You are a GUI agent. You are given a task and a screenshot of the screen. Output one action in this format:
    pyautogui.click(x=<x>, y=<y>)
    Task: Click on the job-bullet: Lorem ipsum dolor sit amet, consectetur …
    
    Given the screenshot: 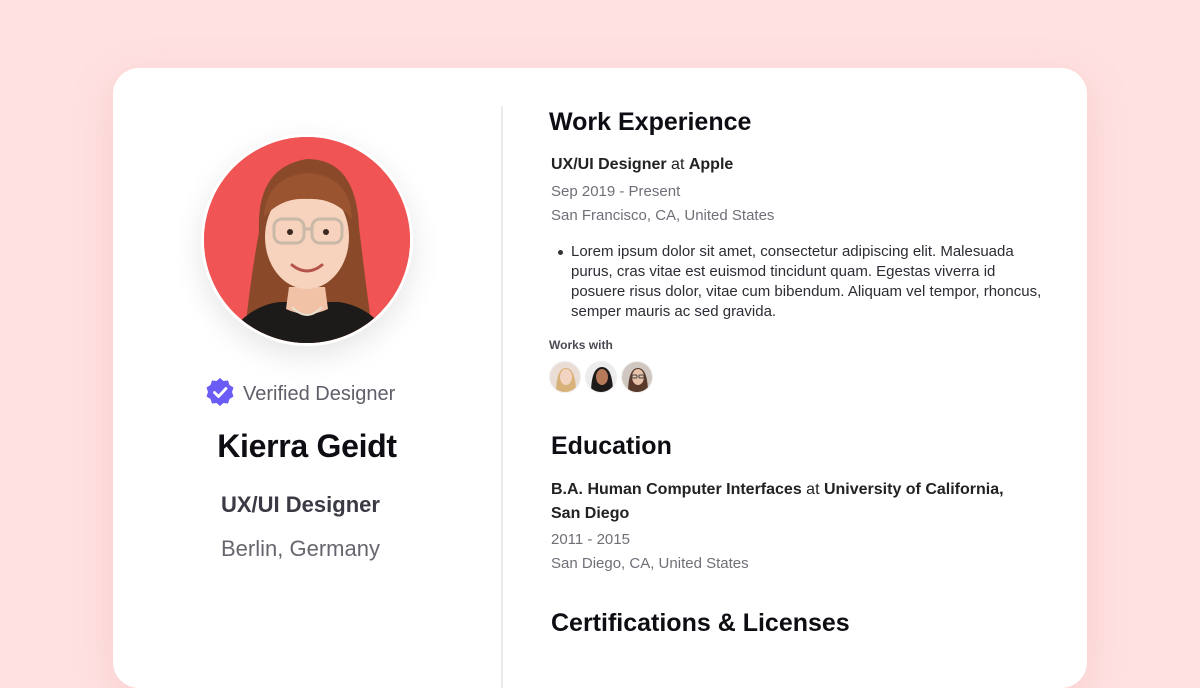 What is the action you would take?
    pyautogui.click(x=800, y=282)
    